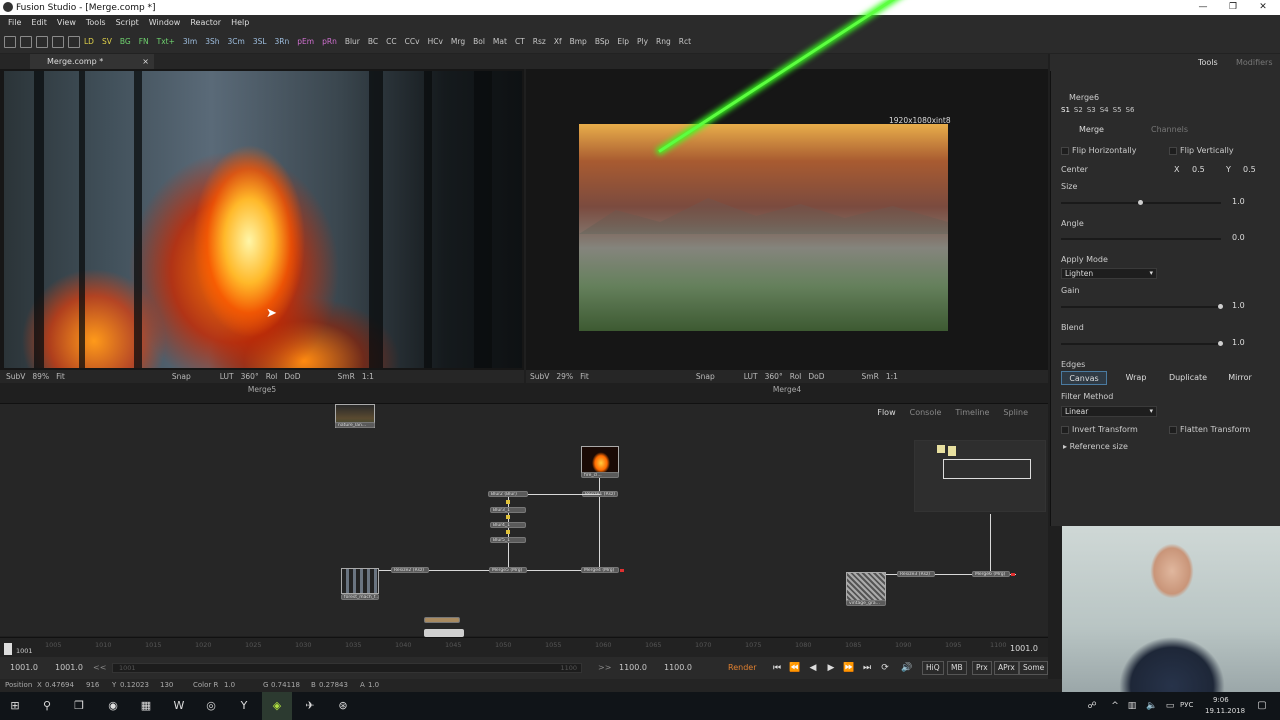  What do you see at coordinates (190, 41) in the screenshot?
I see `tool-3im: 3Im` at bounding box center [190, 41].